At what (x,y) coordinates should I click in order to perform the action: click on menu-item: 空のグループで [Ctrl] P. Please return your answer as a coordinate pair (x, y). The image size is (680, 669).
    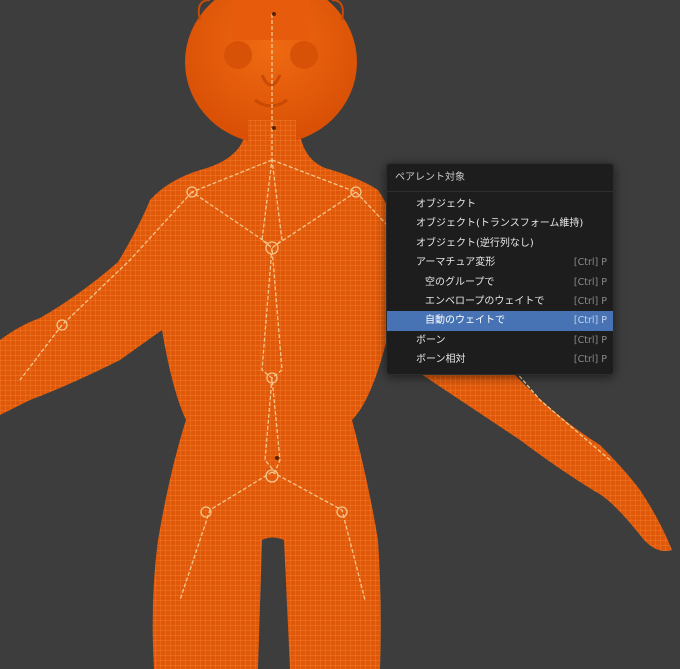
    Looking at the image, I should click on (500, 282).